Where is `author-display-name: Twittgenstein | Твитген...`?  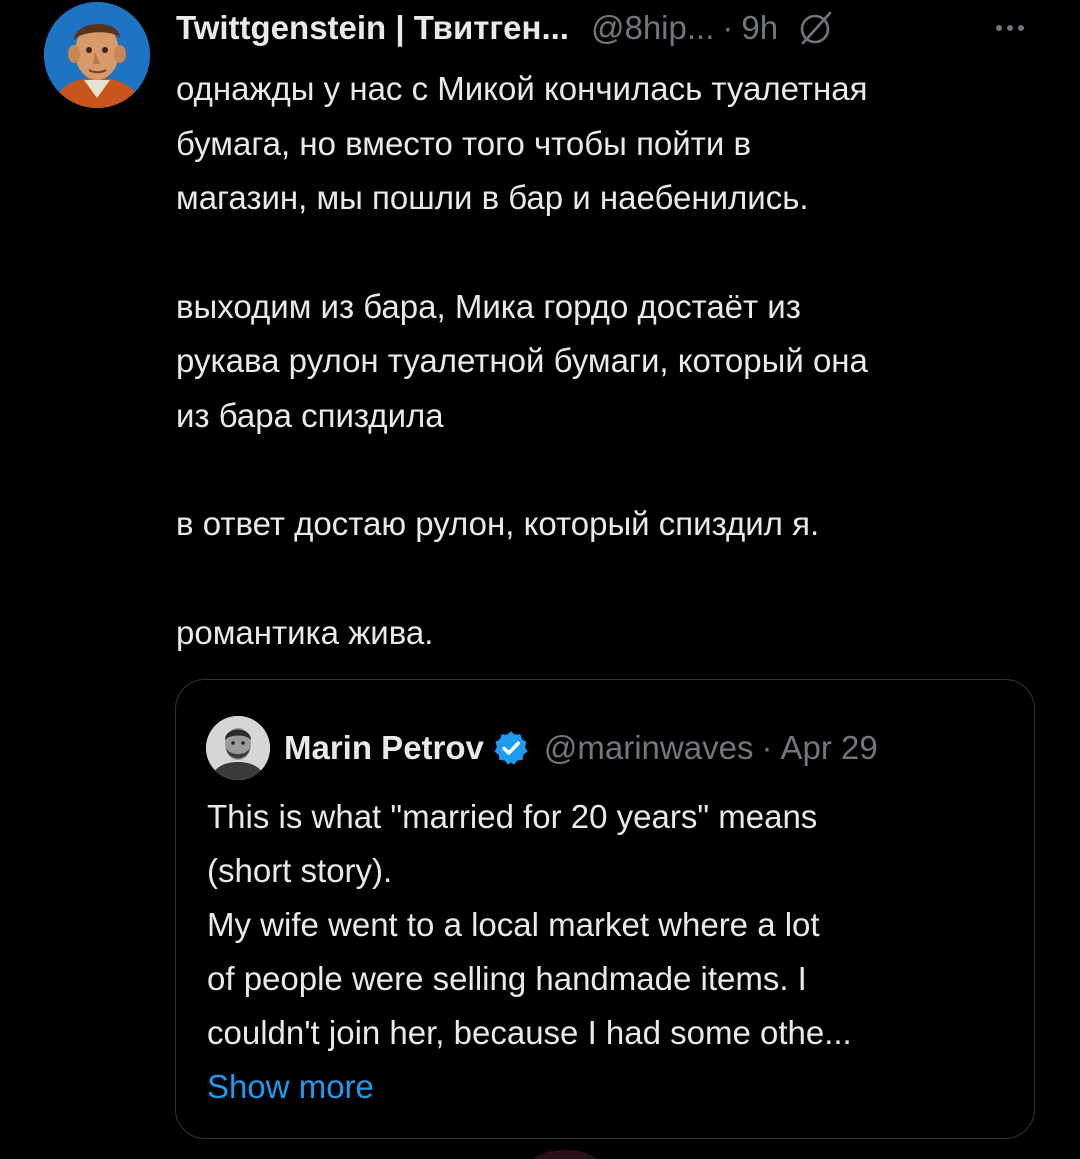
author-display-name: Twittgenstein | Твитген... is located at coordinates (372, 28).